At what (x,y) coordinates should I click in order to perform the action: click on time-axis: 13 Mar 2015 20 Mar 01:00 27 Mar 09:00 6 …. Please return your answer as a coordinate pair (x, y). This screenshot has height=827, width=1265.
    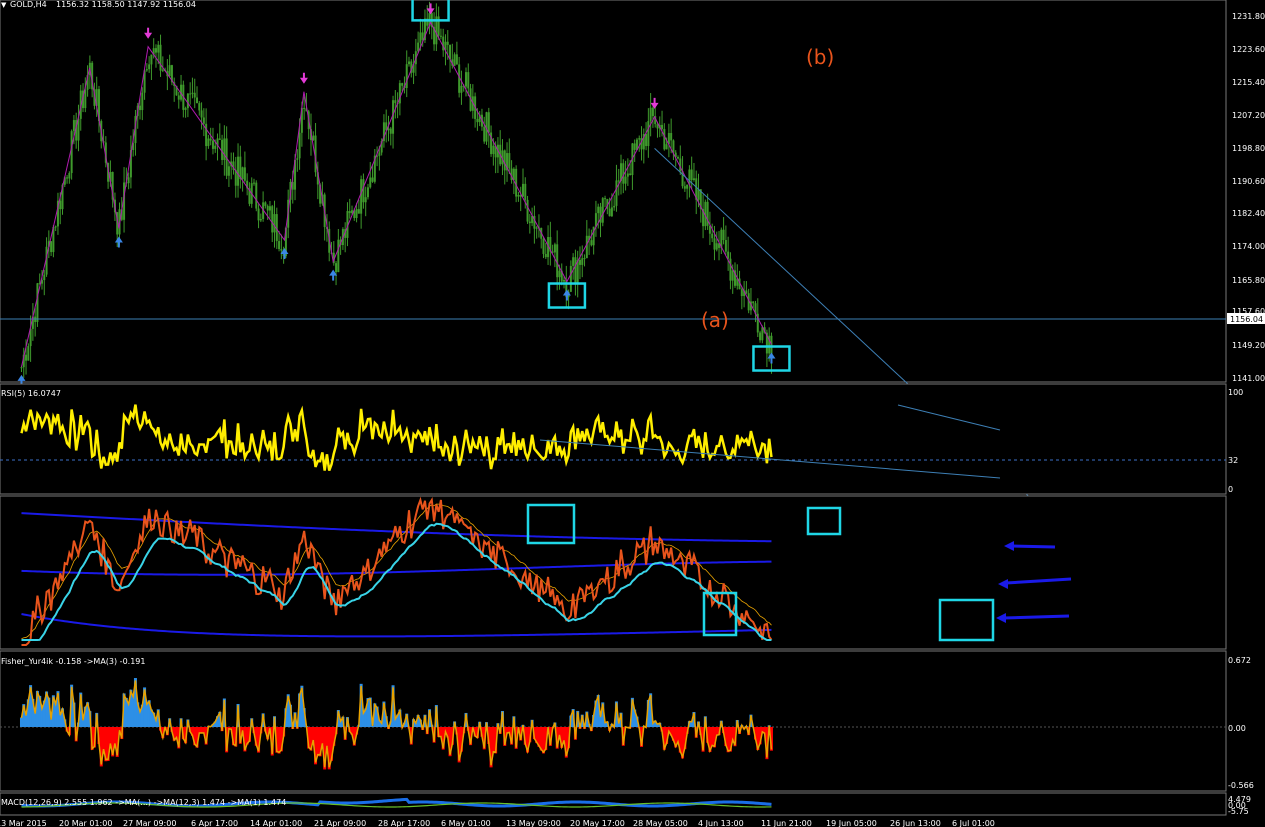
    Looking at the image, I should click on (497, 823).